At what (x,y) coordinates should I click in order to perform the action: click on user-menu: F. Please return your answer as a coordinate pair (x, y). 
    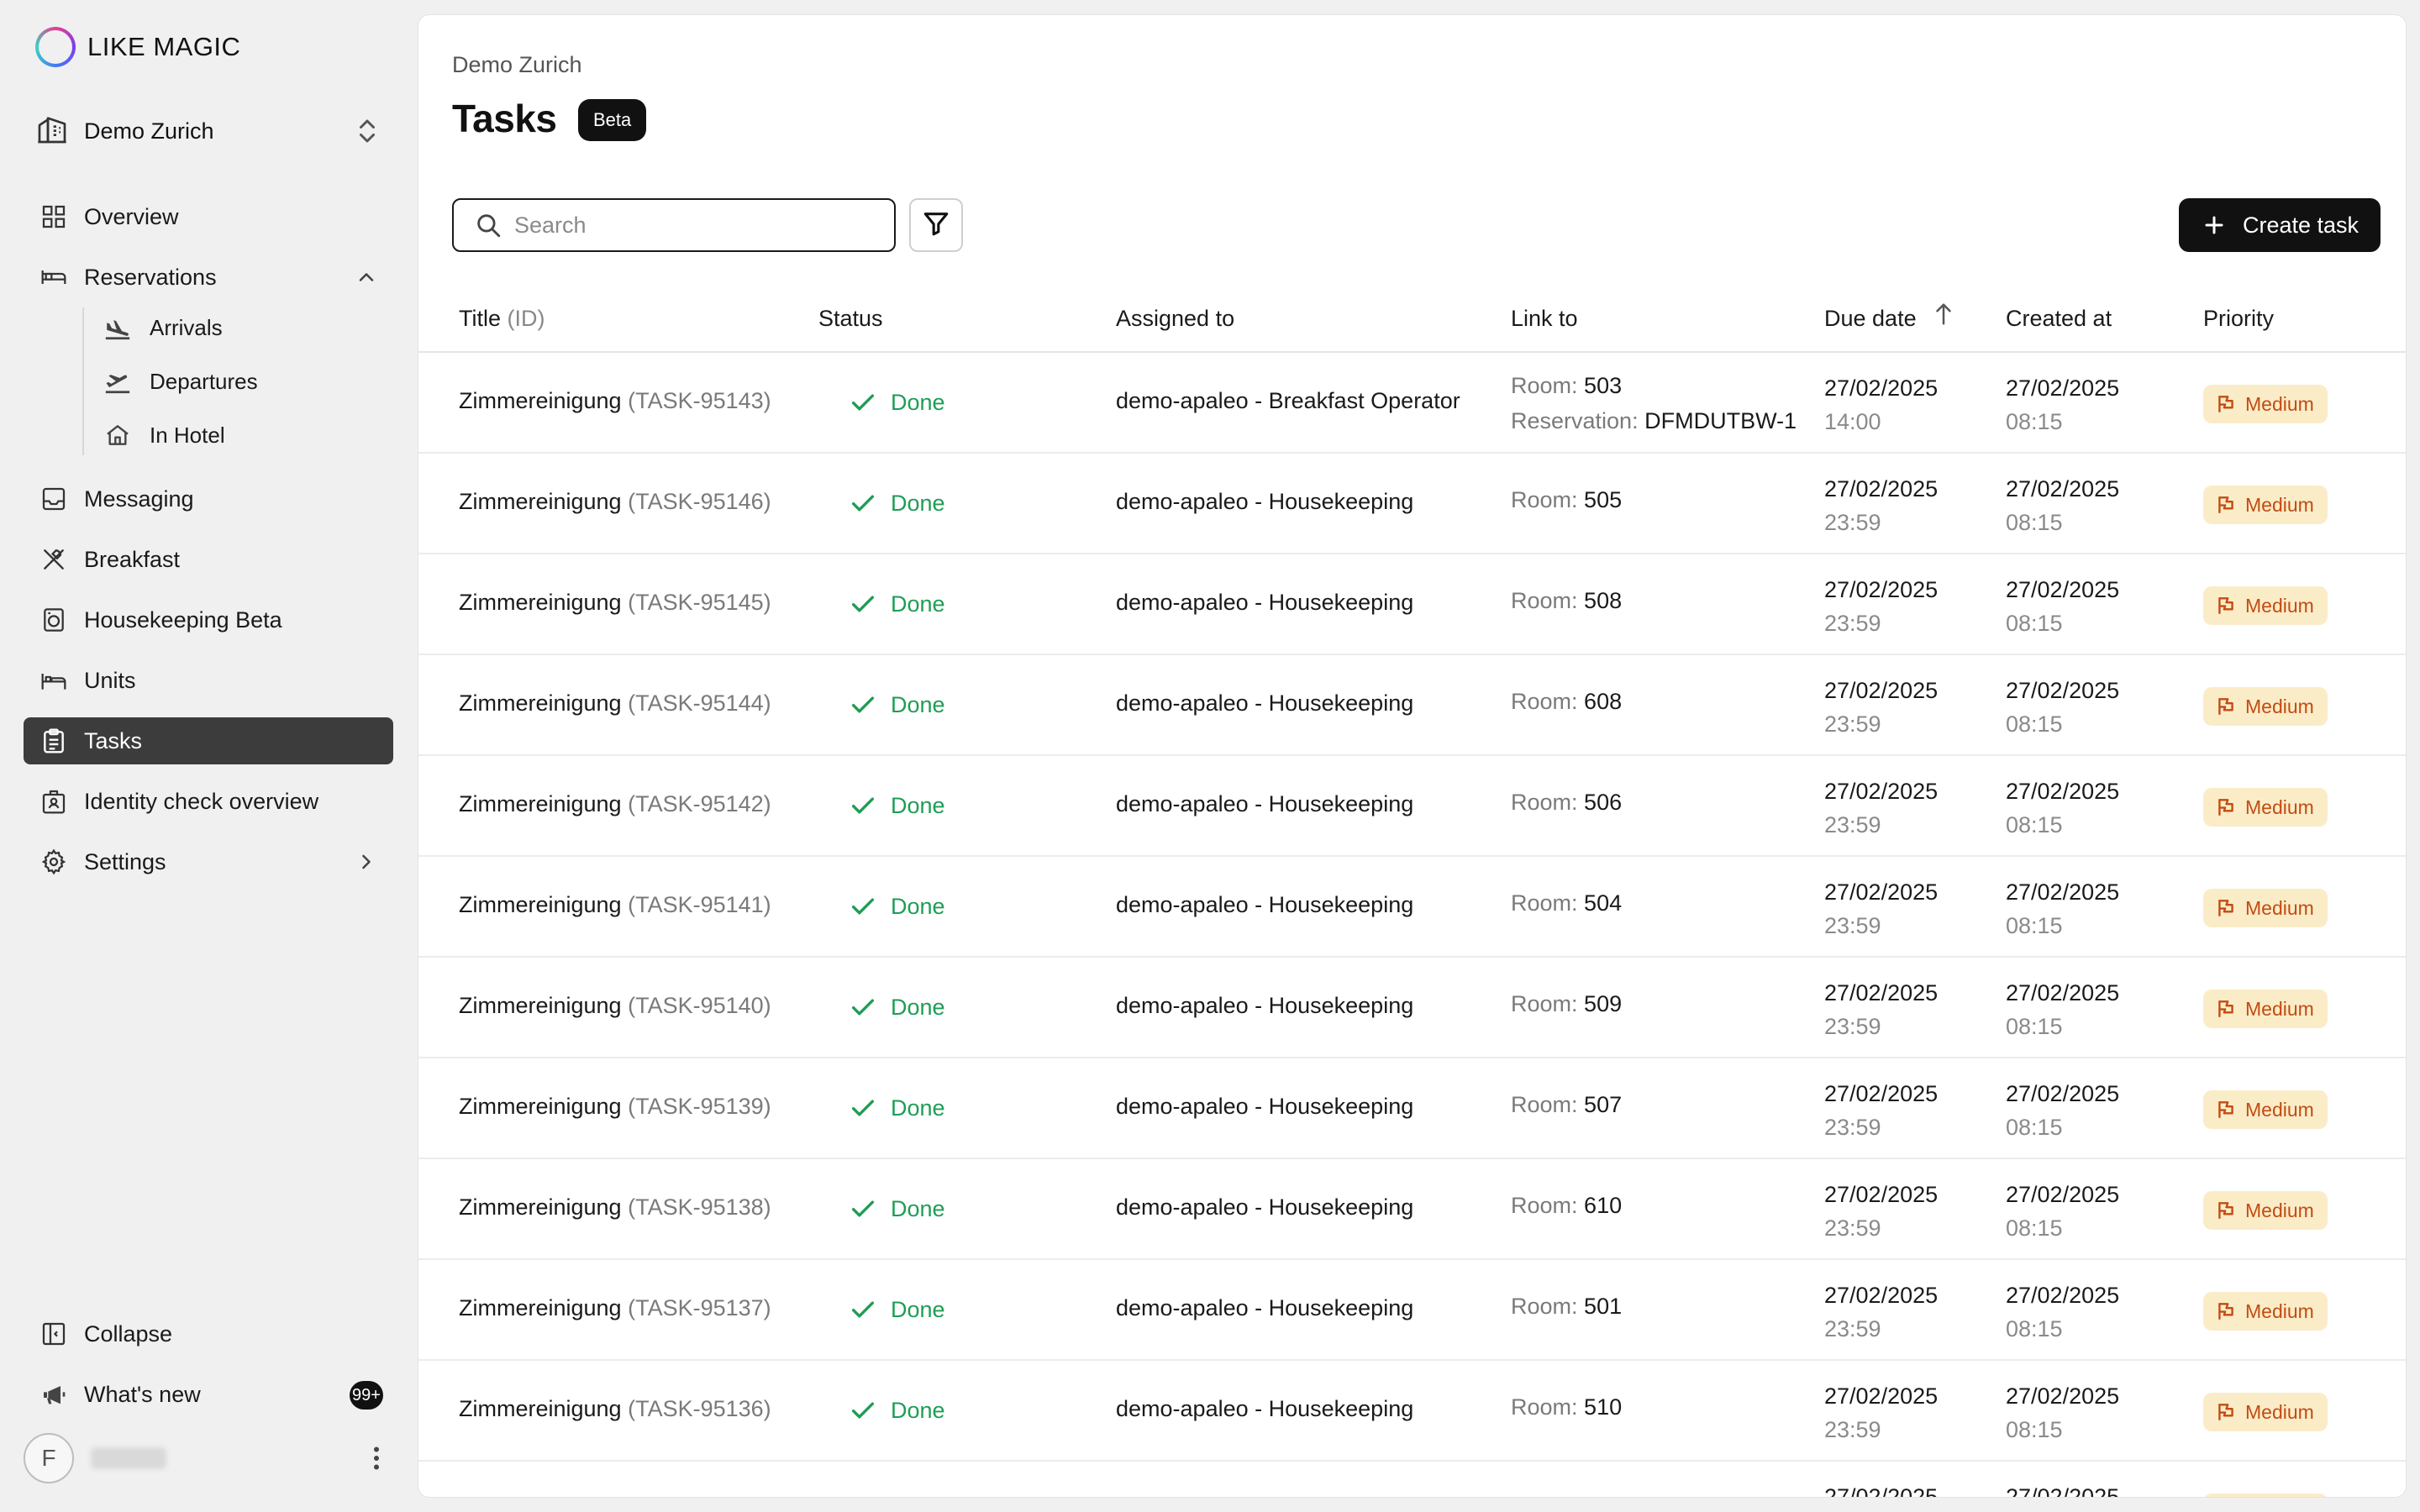
    Looking at the image, I should click on (208, 1458).